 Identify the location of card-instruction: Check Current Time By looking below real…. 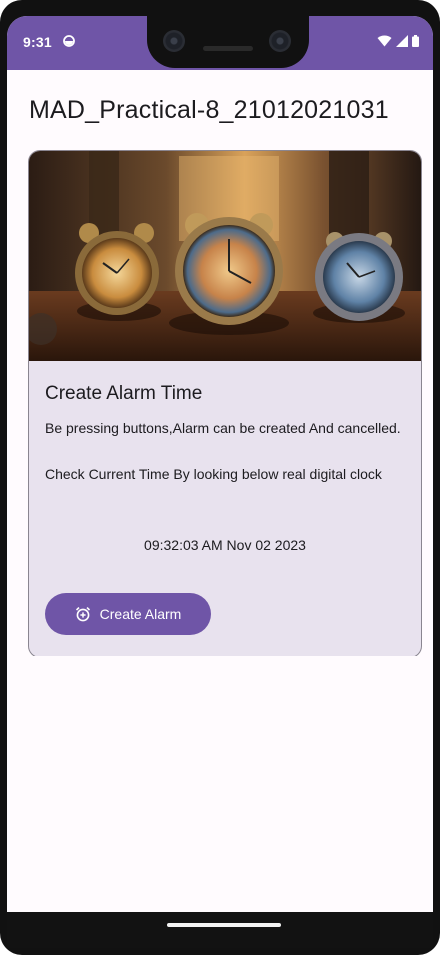
(213, 474).